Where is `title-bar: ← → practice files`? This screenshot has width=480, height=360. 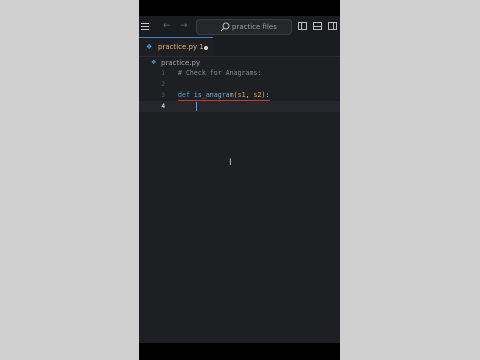 title-bar: ← → practice files is located at coordinates (239, 26).